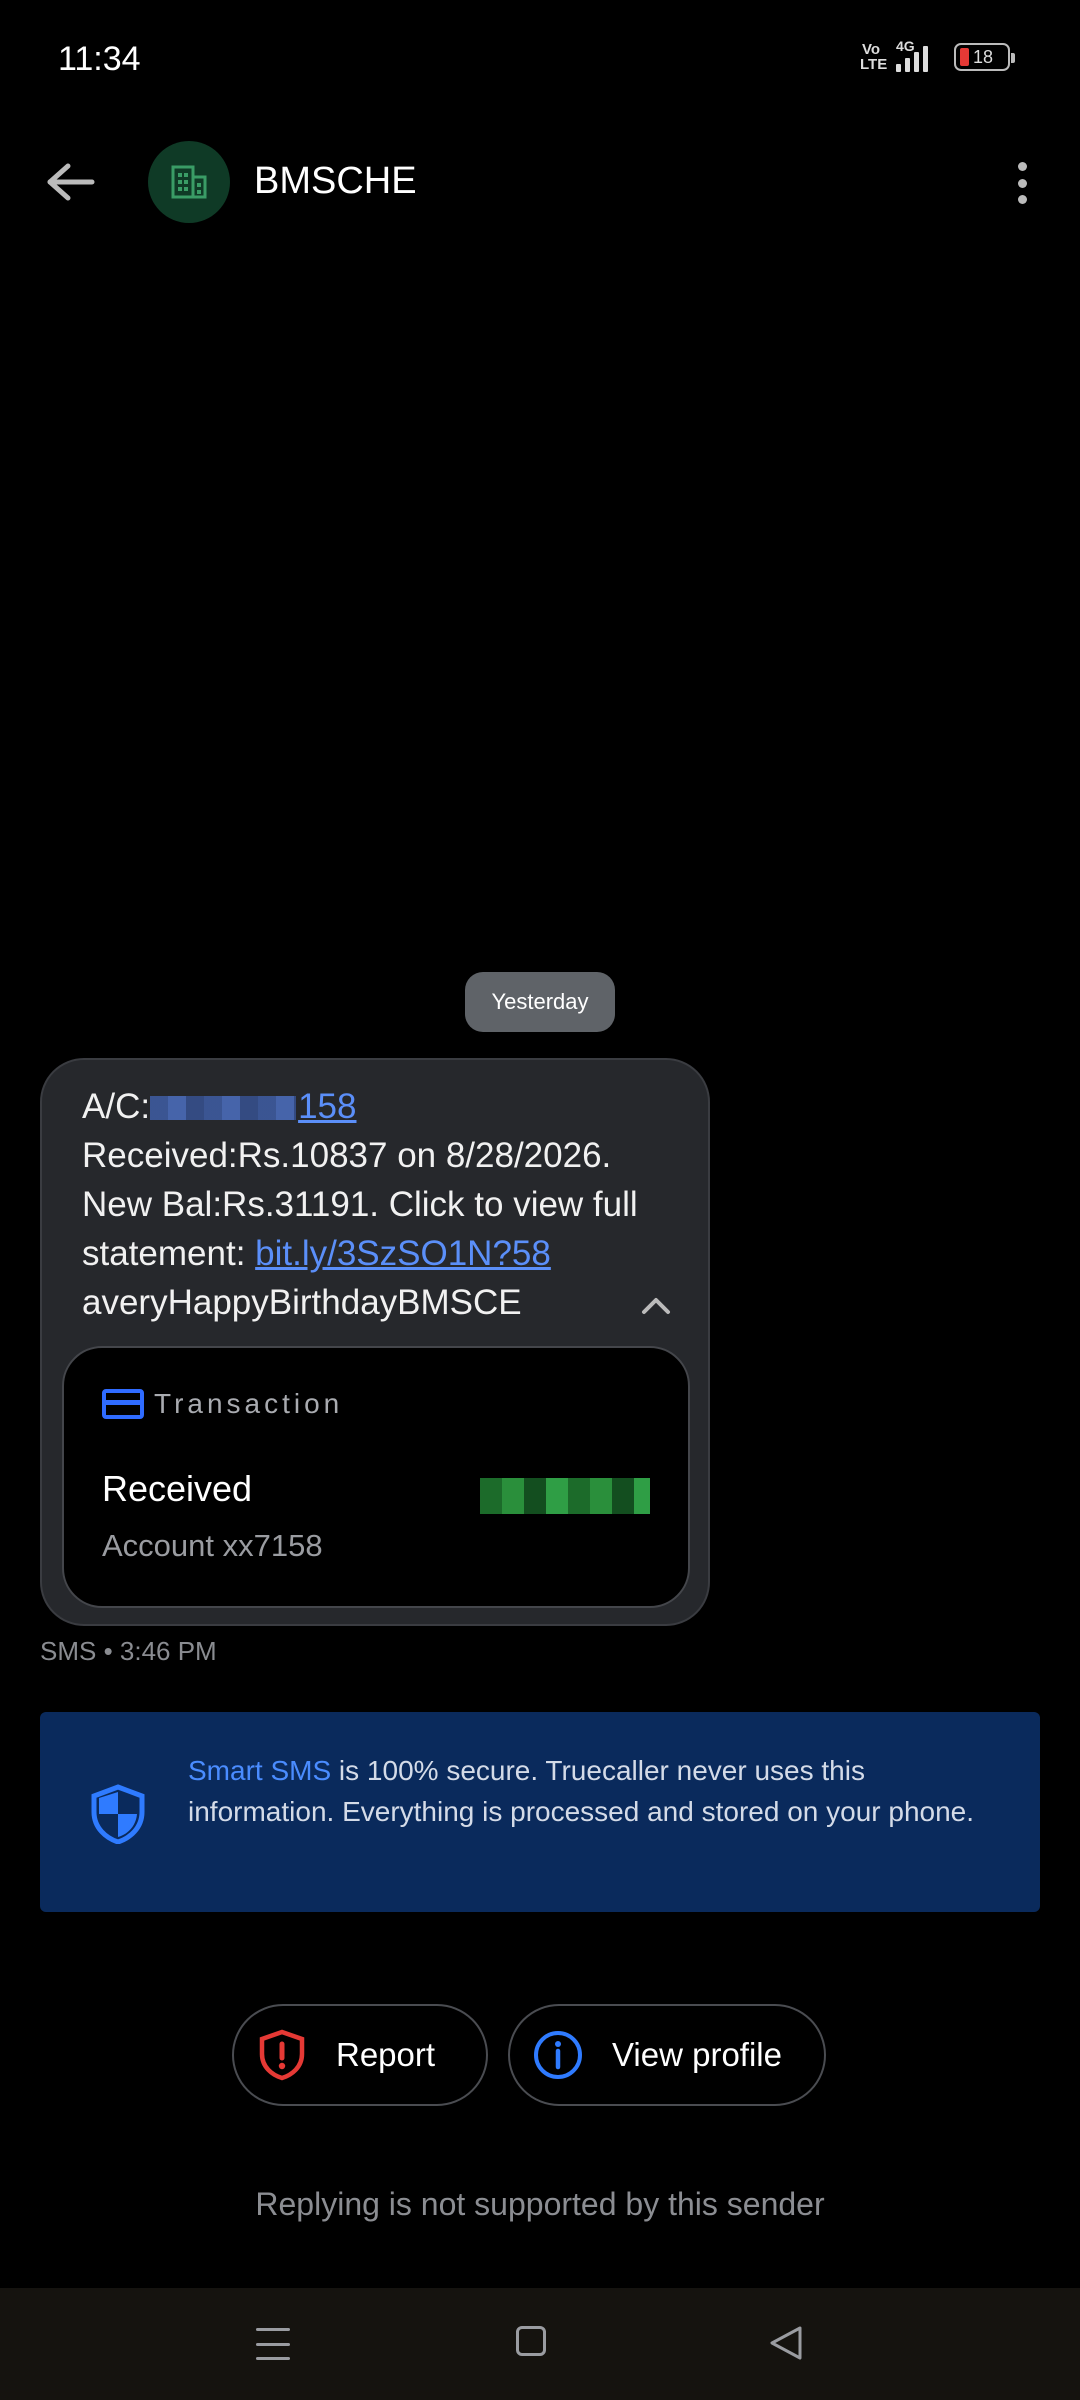 The image size is (1080, 2400). I want to click on info-icon, so click(558, 2055).